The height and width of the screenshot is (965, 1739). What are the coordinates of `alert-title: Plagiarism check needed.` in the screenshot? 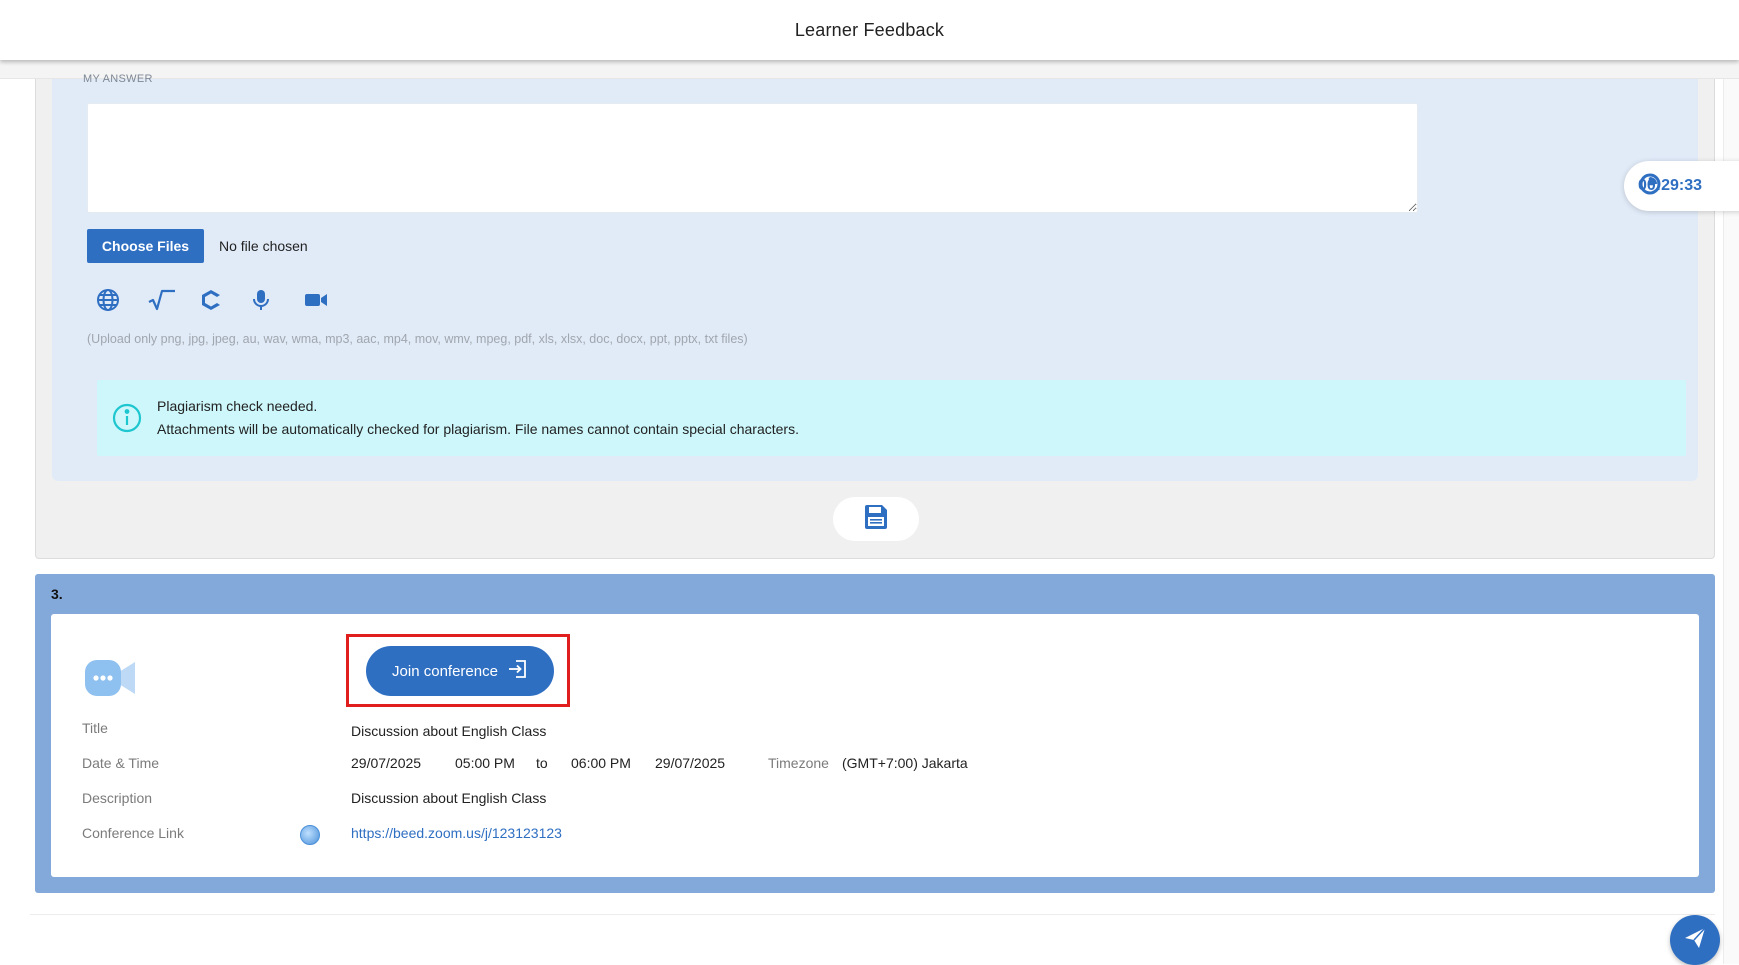 It's located at (237, 406).